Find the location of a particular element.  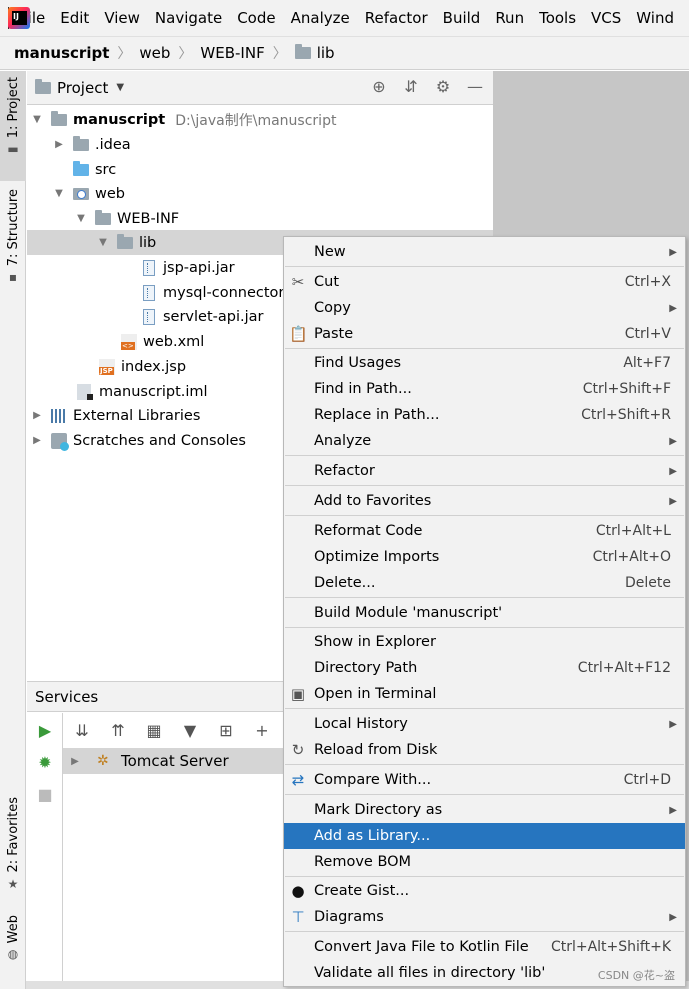

breadcrumb-lib: lib is located at coordinates (314, 53).